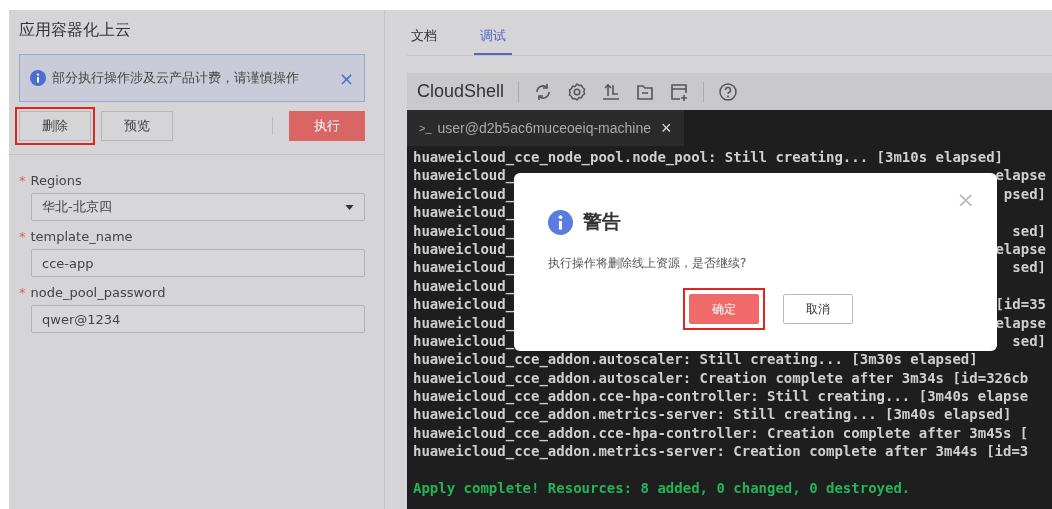 This screenshot has width=1052, height=509. What do you see at coordinates (425, 128) in the screenshot?
I see `prompt-glyph: >_` at bounding box center [425, 128].